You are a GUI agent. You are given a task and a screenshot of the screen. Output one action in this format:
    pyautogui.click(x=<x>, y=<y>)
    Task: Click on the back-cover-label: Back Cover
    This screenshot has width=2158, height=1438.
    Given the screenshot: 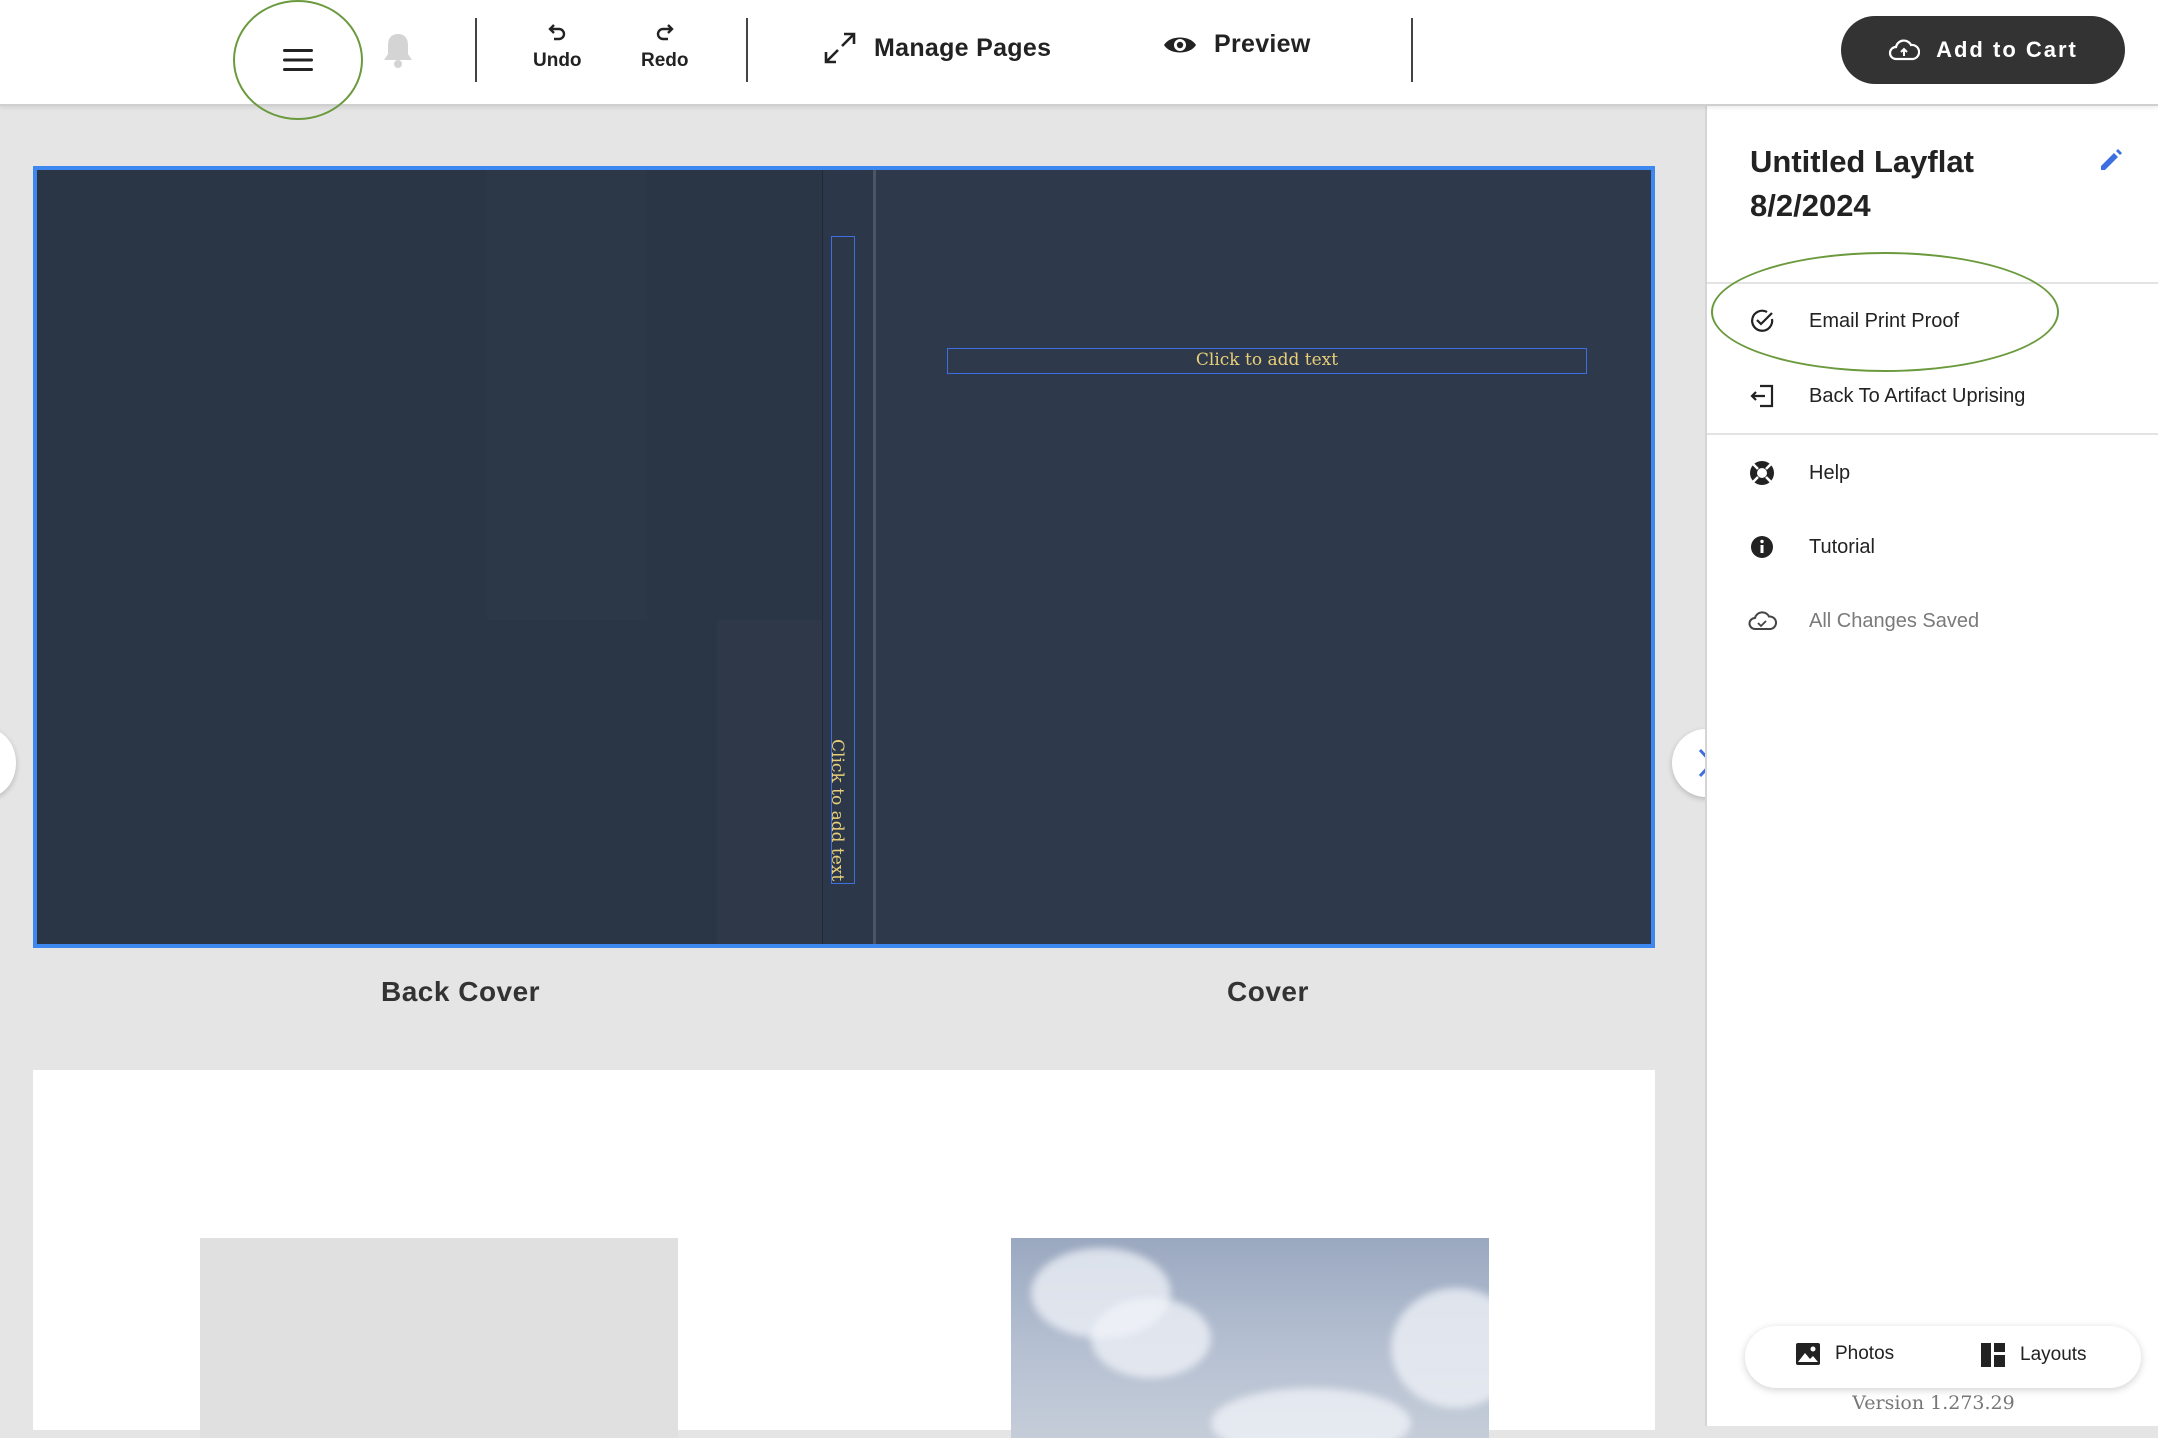 What is the action you would take?
    pyautogui.click(x=461, y=991)
    